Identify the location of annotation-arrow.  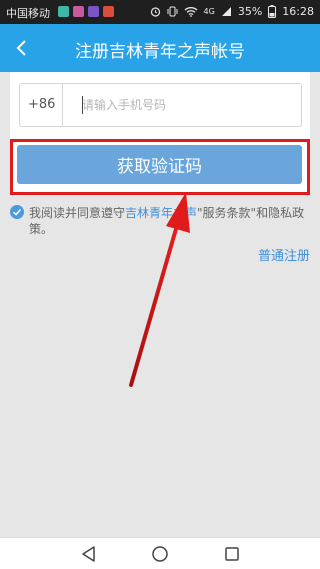
(159, 289).